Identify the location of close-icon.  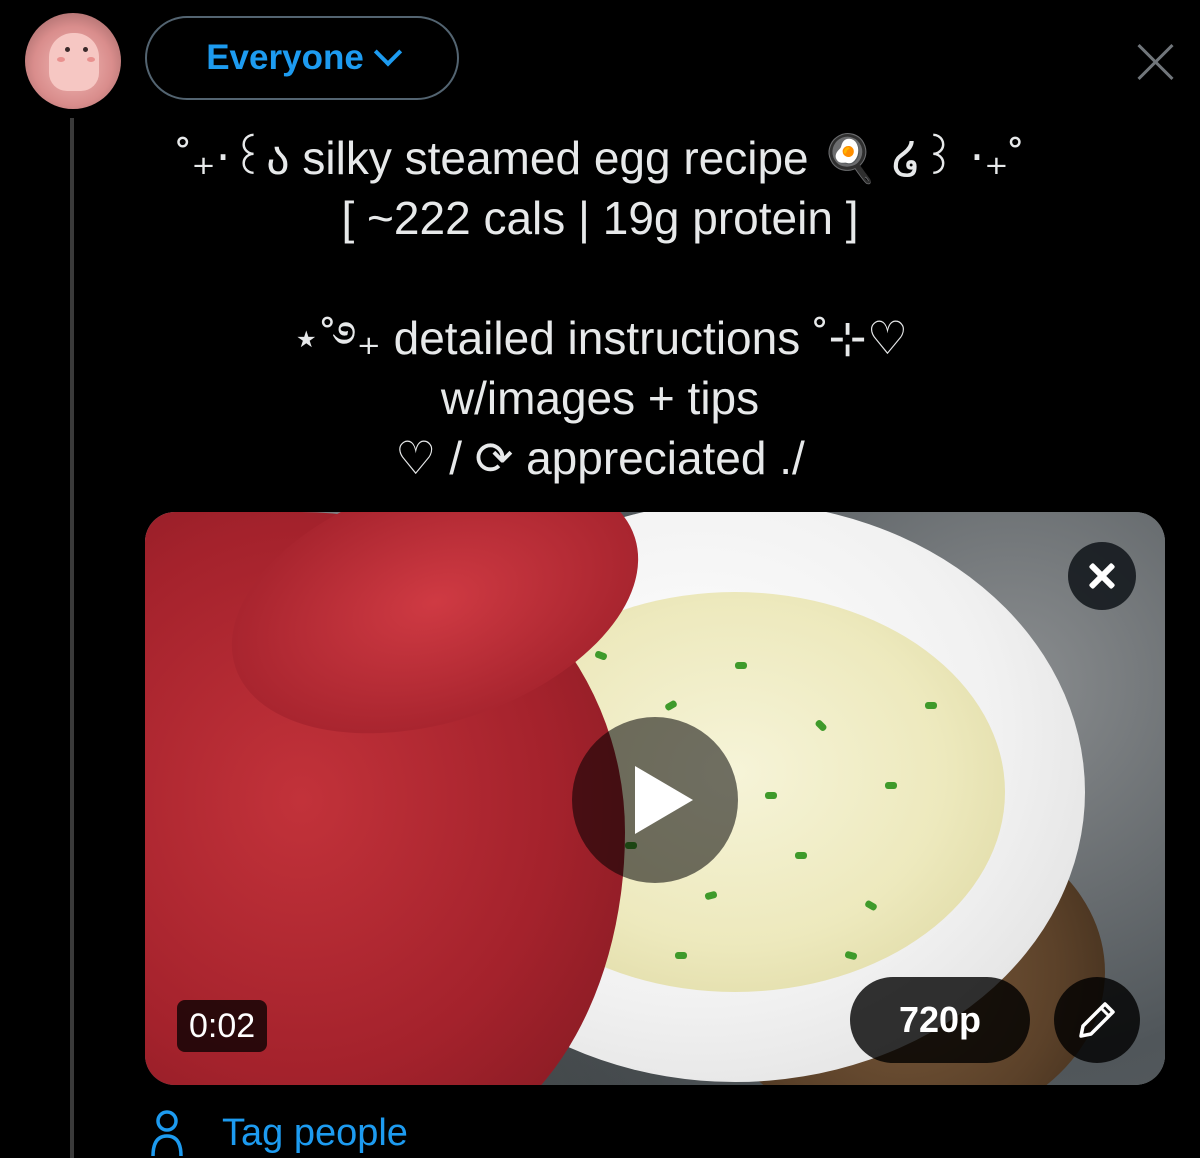
(1156, 62).